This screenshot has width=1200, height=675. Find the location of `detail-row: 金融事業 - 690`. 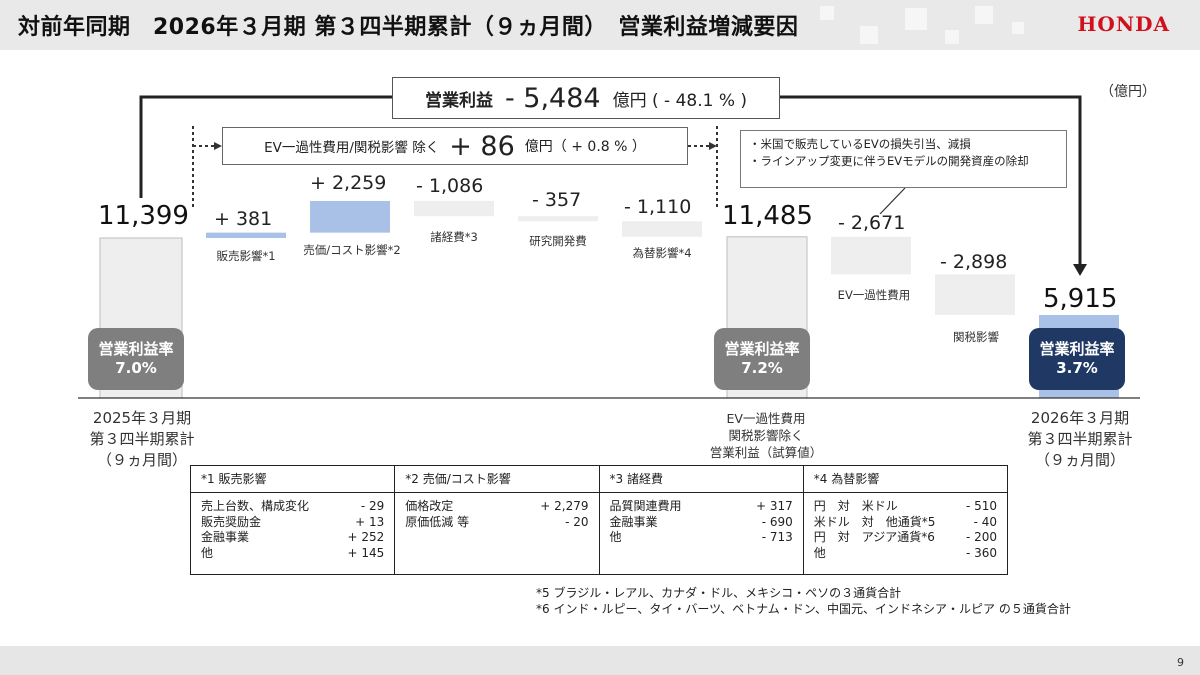

detail-row: 金融事業 - 690 is located at coordinates (701, 523).